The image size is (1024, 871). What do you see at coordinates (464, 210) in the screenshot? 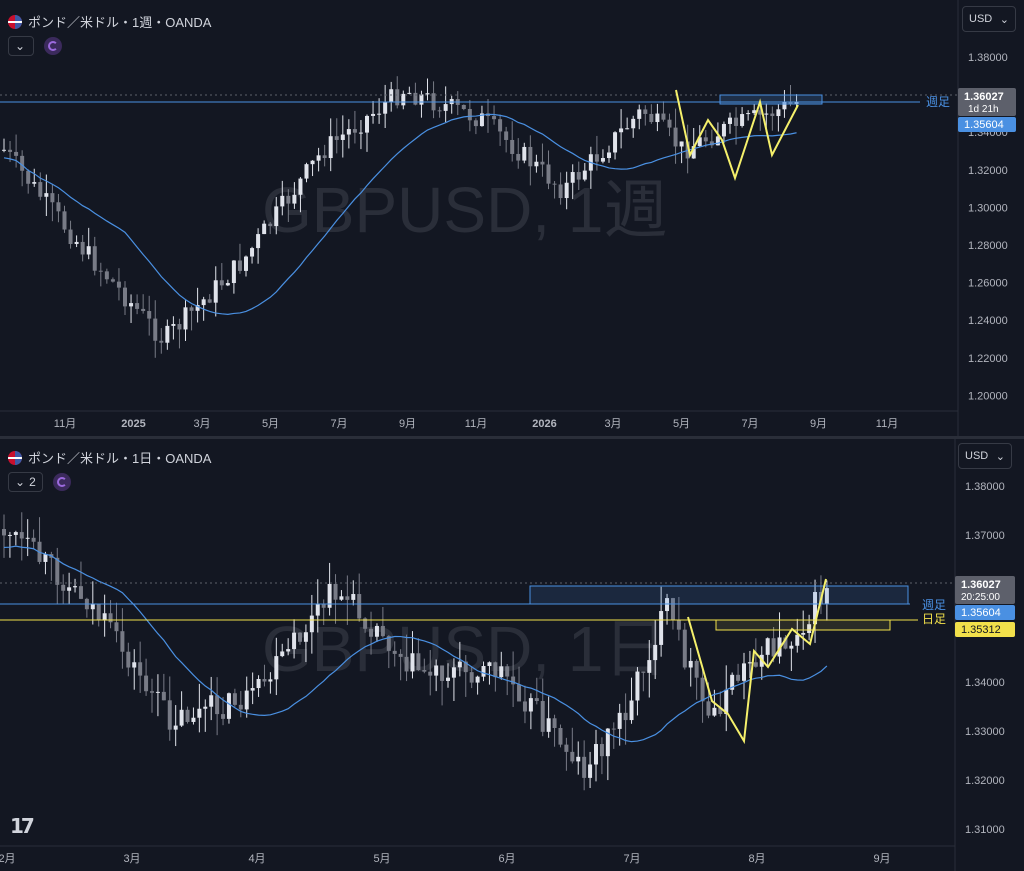
I see `symbol-watermark: GBPUSD, 1週` at bounding box center [464, 210].